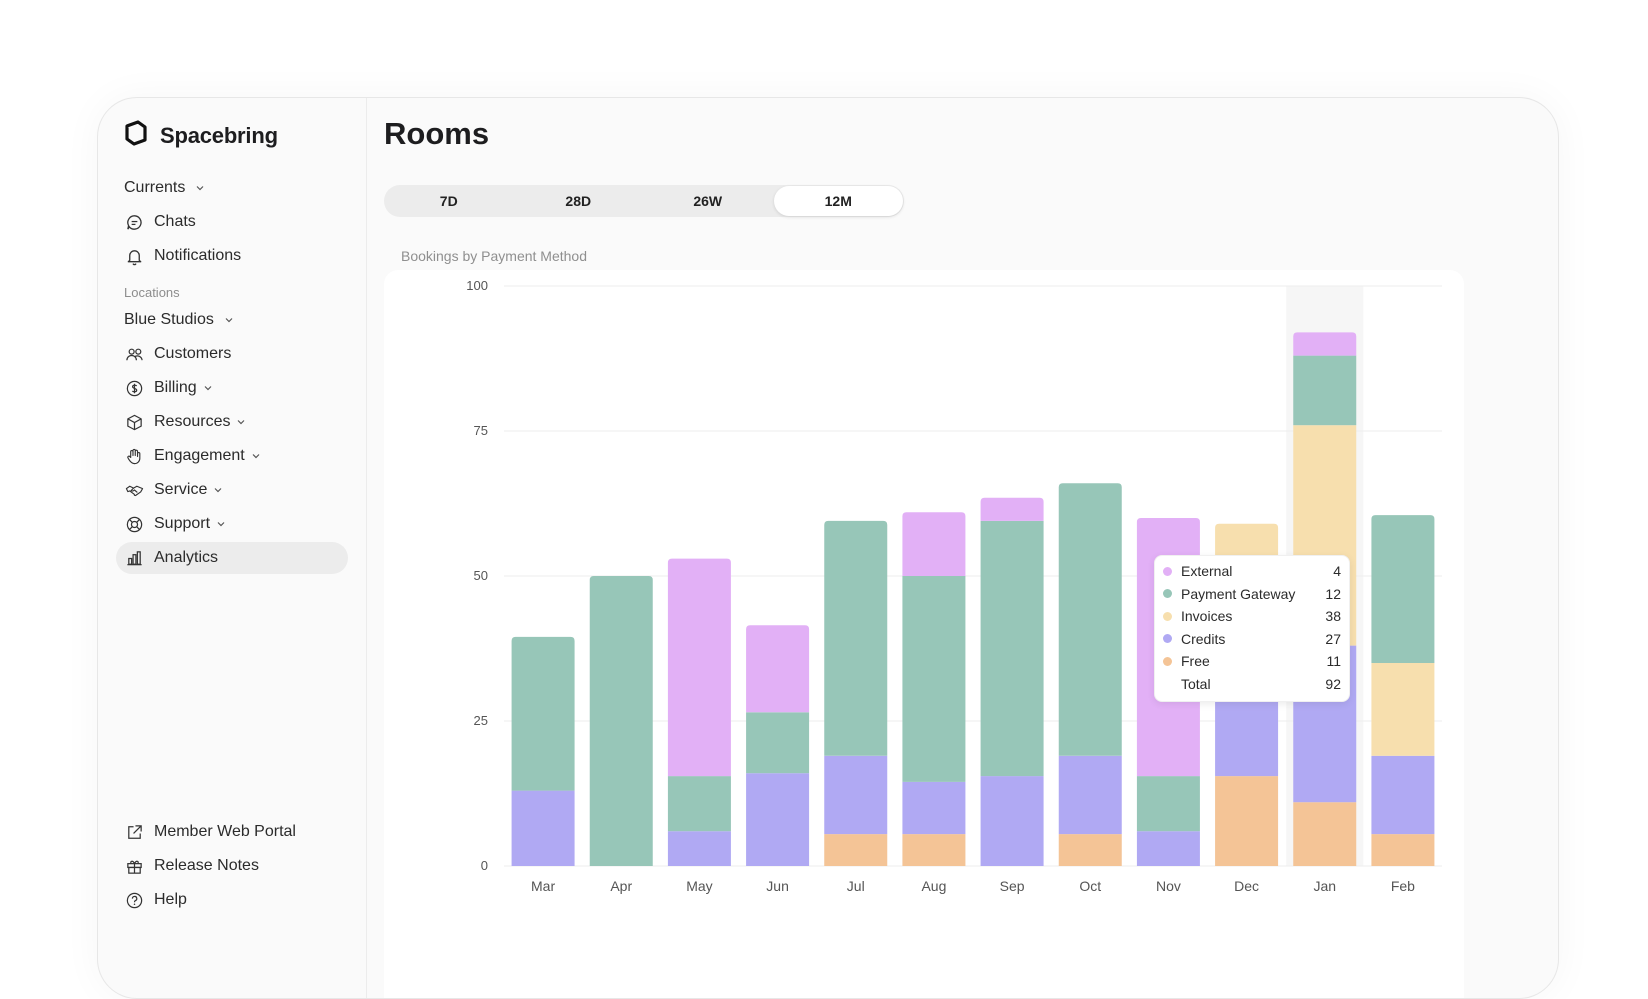 The image size is (1648, 999). Describe the element at coordinates (1324, 886) in the screenshot. I see `x-tick-label: Jan` at that location.